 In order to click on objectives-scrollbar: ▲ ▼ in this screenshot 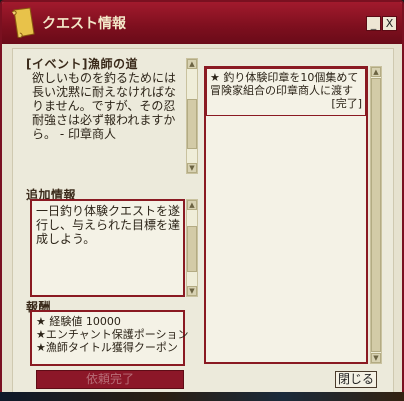, I will do `click(376, 215)`.